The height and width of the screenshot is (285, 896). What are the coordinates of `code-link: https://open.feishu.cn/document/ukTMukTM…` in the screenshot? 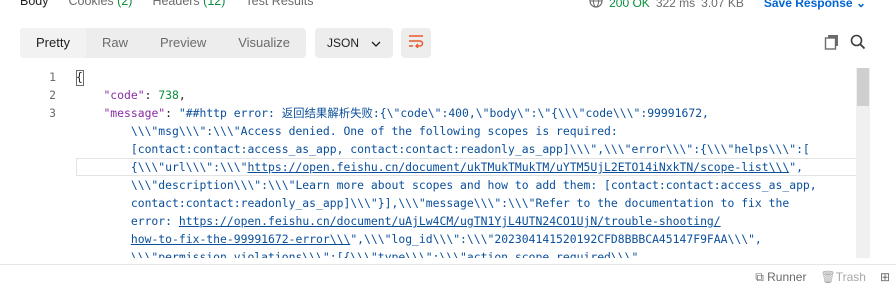 It's located at (518, 167).